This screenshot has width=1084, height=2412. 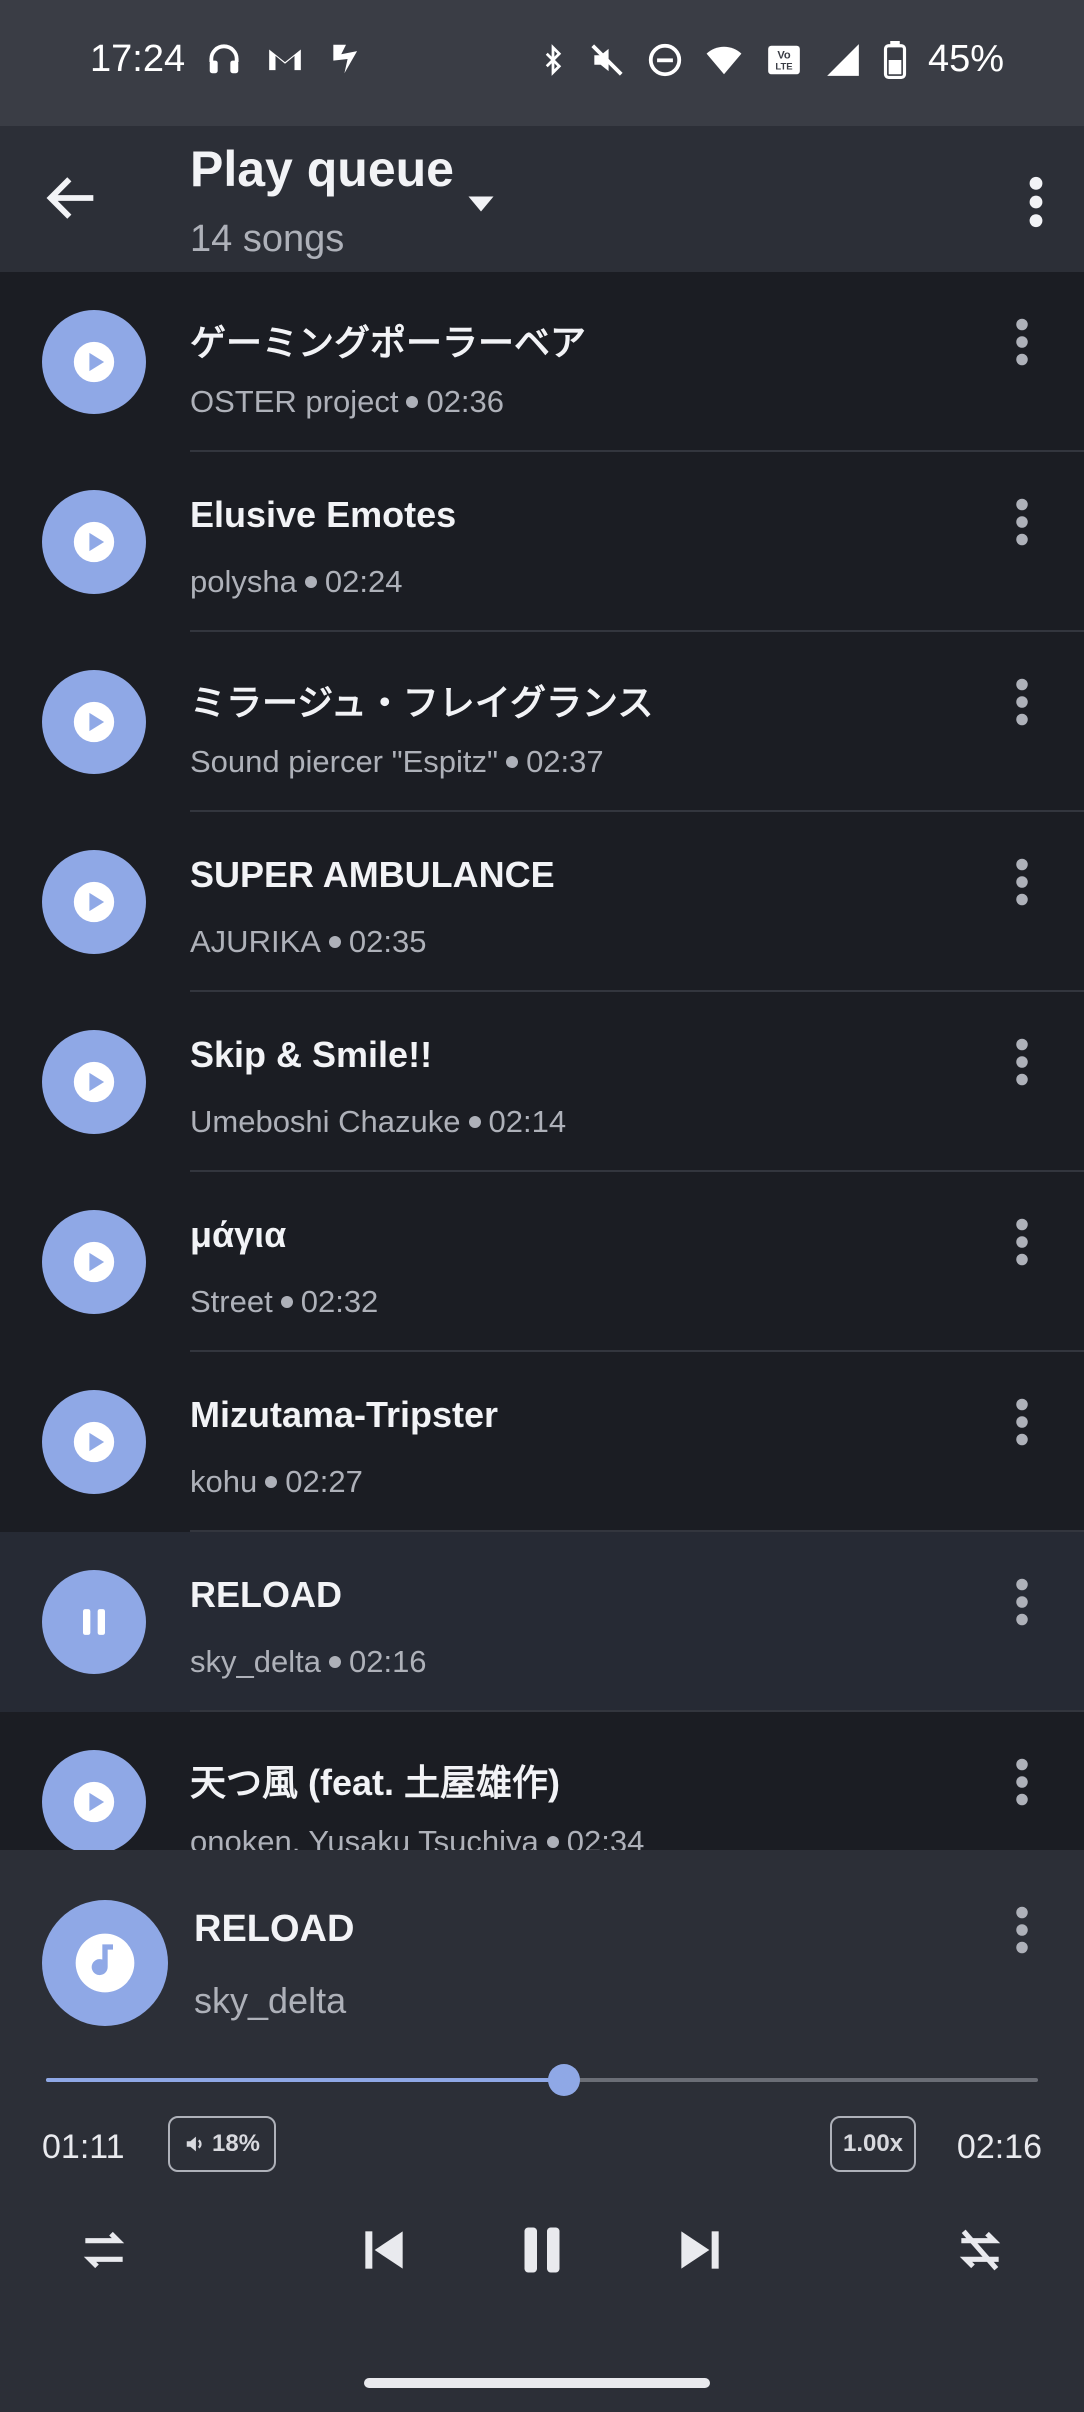 I want to click on song-meta: Umeboshi Chazuke 02:14, so click(x=378, y=1122).